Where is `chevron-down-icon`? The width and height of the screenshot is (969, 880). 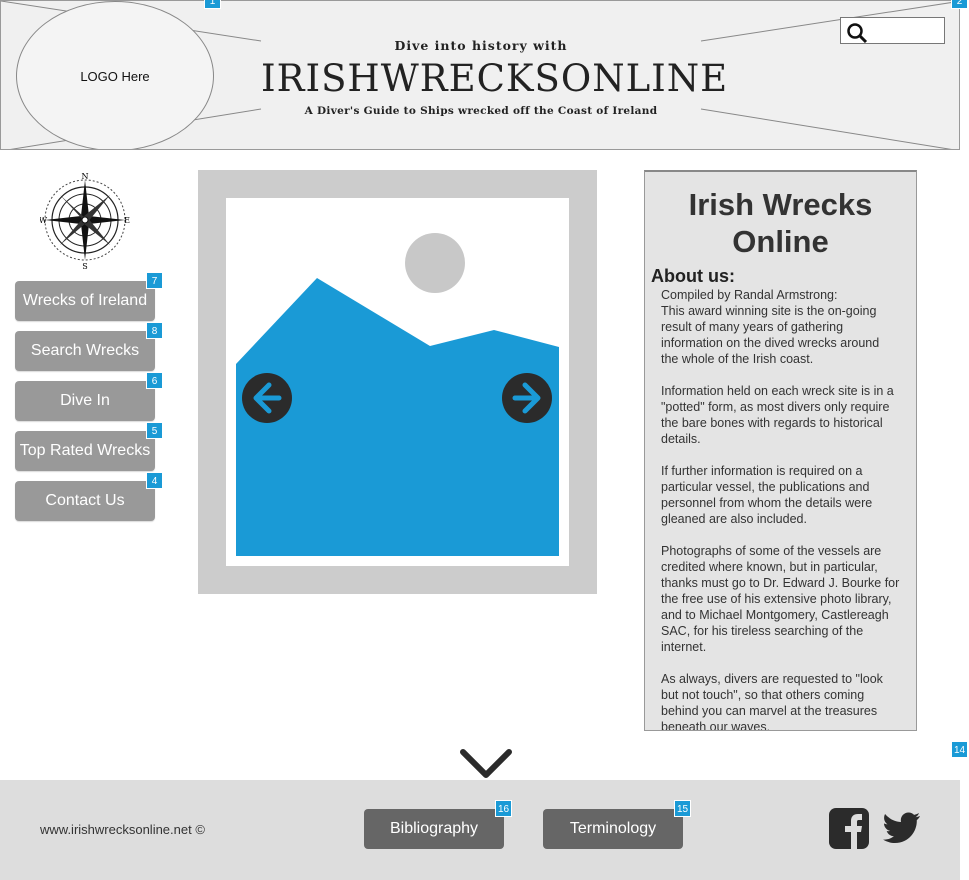
chevron-down-icon is located at coordinates (486, 764).